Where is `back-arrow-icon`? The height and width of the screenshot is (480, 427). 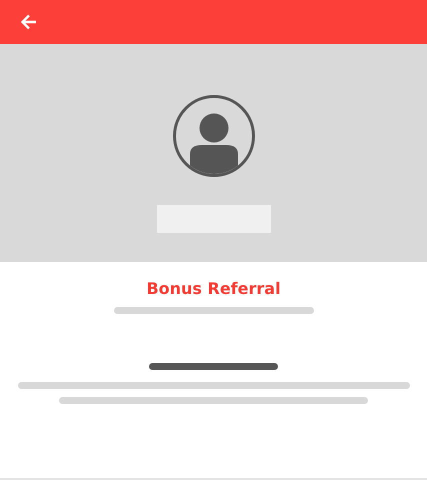 back-arrow-icon is located at coordinates (29, 22).